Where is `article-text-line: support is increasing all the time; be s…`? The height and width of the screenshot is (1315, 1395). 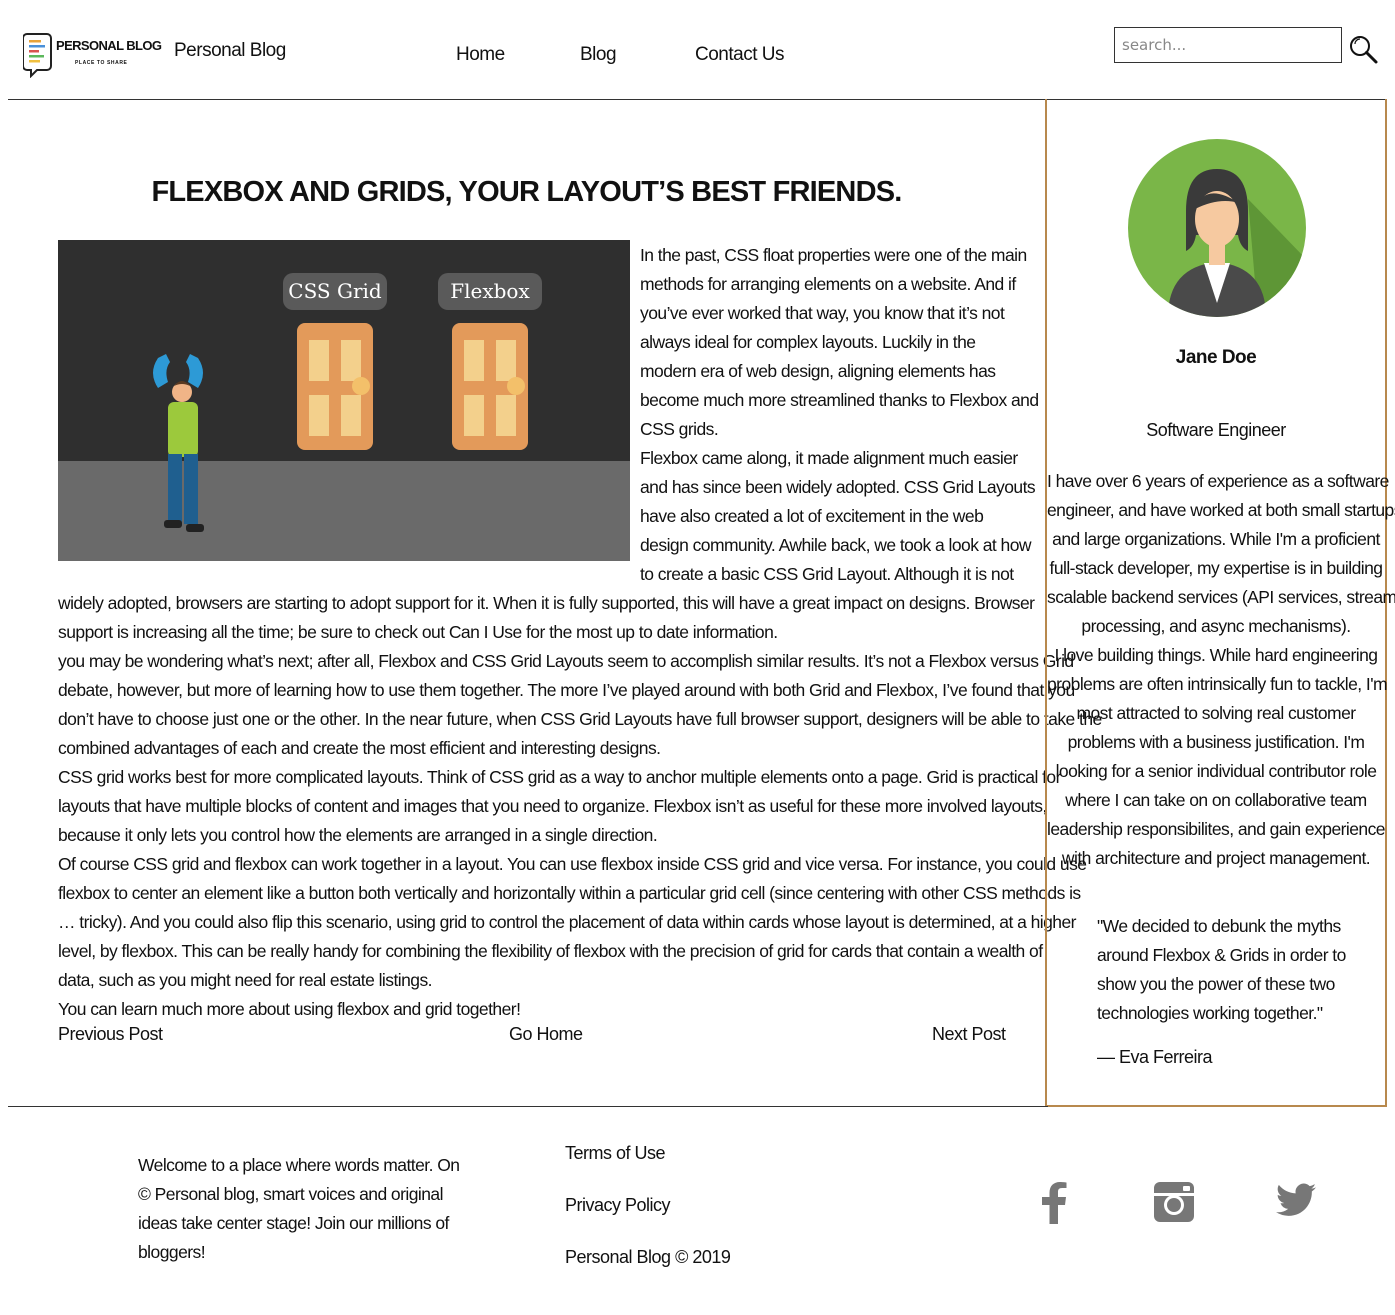 article-text-line: support is increasing all the time; be s… is located at coordinates (418, 632).